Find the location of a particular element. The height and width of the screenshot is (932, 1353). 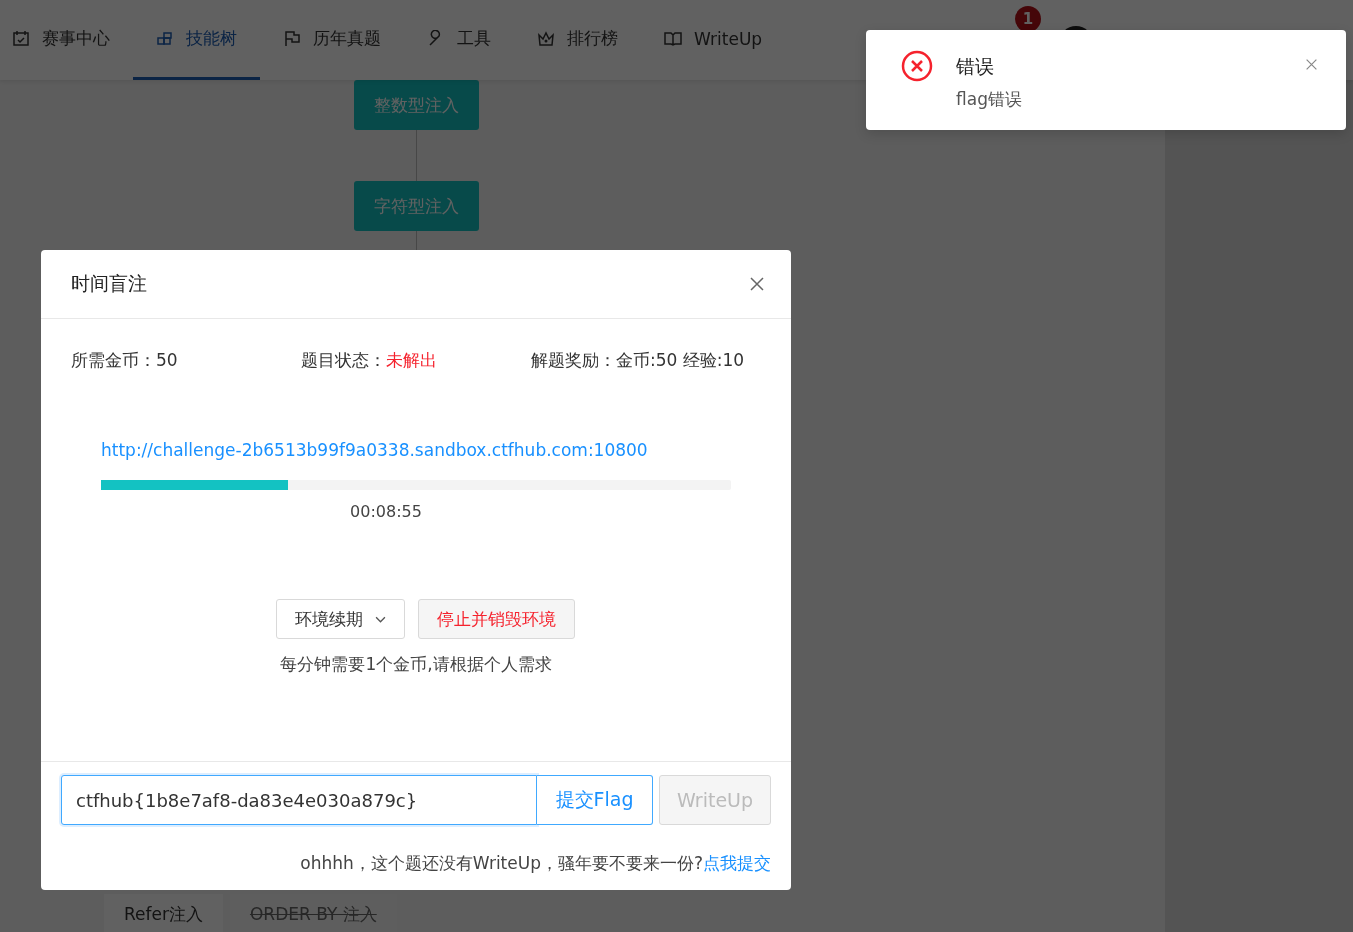

notification-title: 错误 is located at coordinates (975, 66).